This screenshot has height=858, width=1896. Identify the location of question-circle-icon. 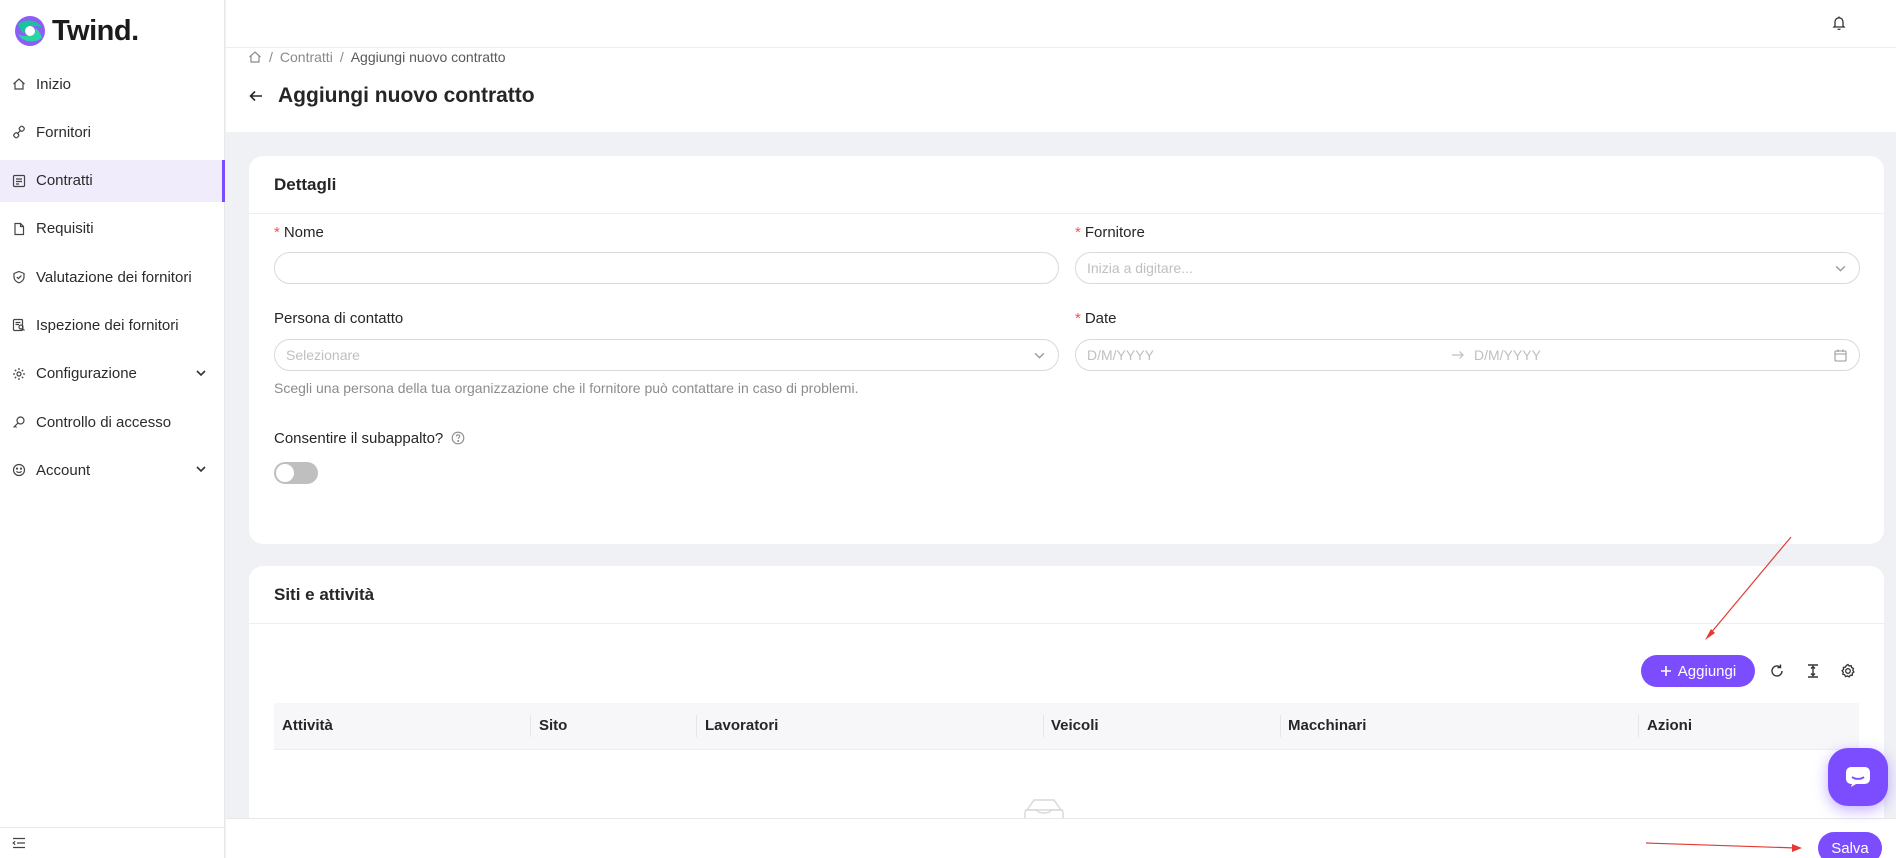
(458, 438).